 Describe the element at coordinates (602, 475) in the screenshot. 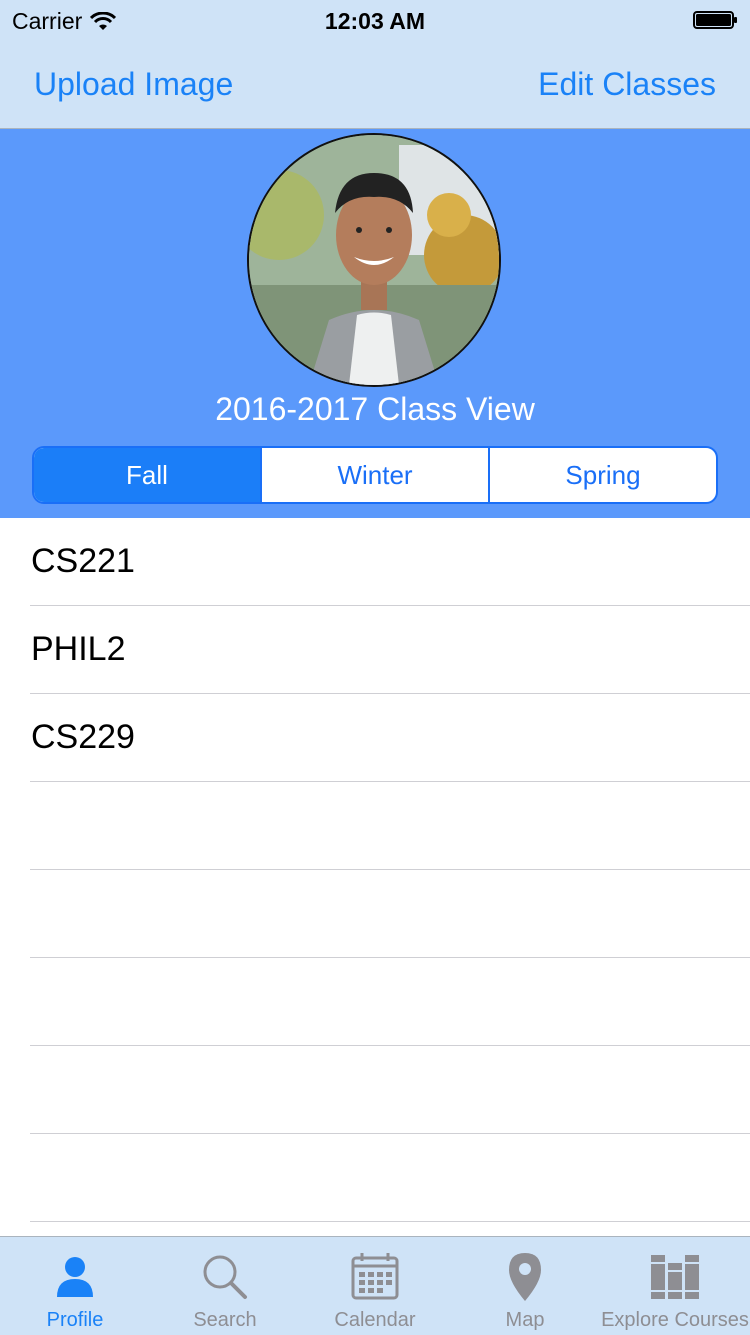

I see `segment-spring: Spring` at that location.